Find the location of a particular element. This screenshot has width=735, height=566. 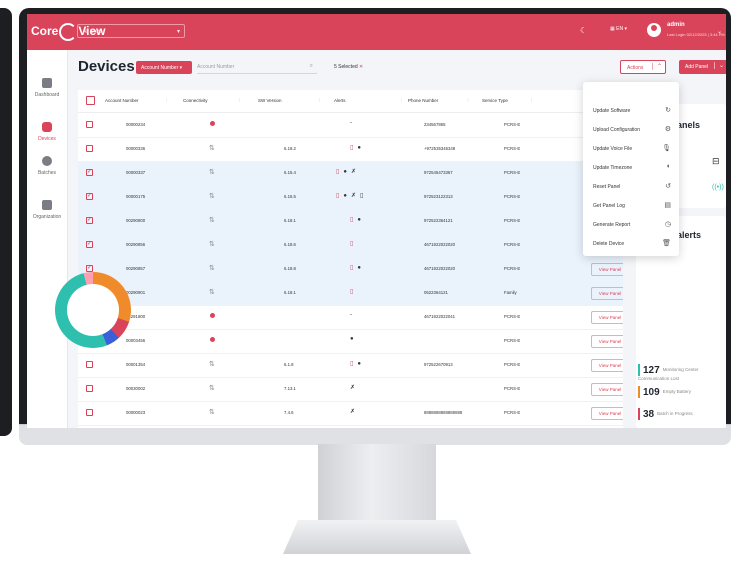

stat-comm-lost: 127 Monitoring Center Communication Lost is located at coordinates (682, 372).